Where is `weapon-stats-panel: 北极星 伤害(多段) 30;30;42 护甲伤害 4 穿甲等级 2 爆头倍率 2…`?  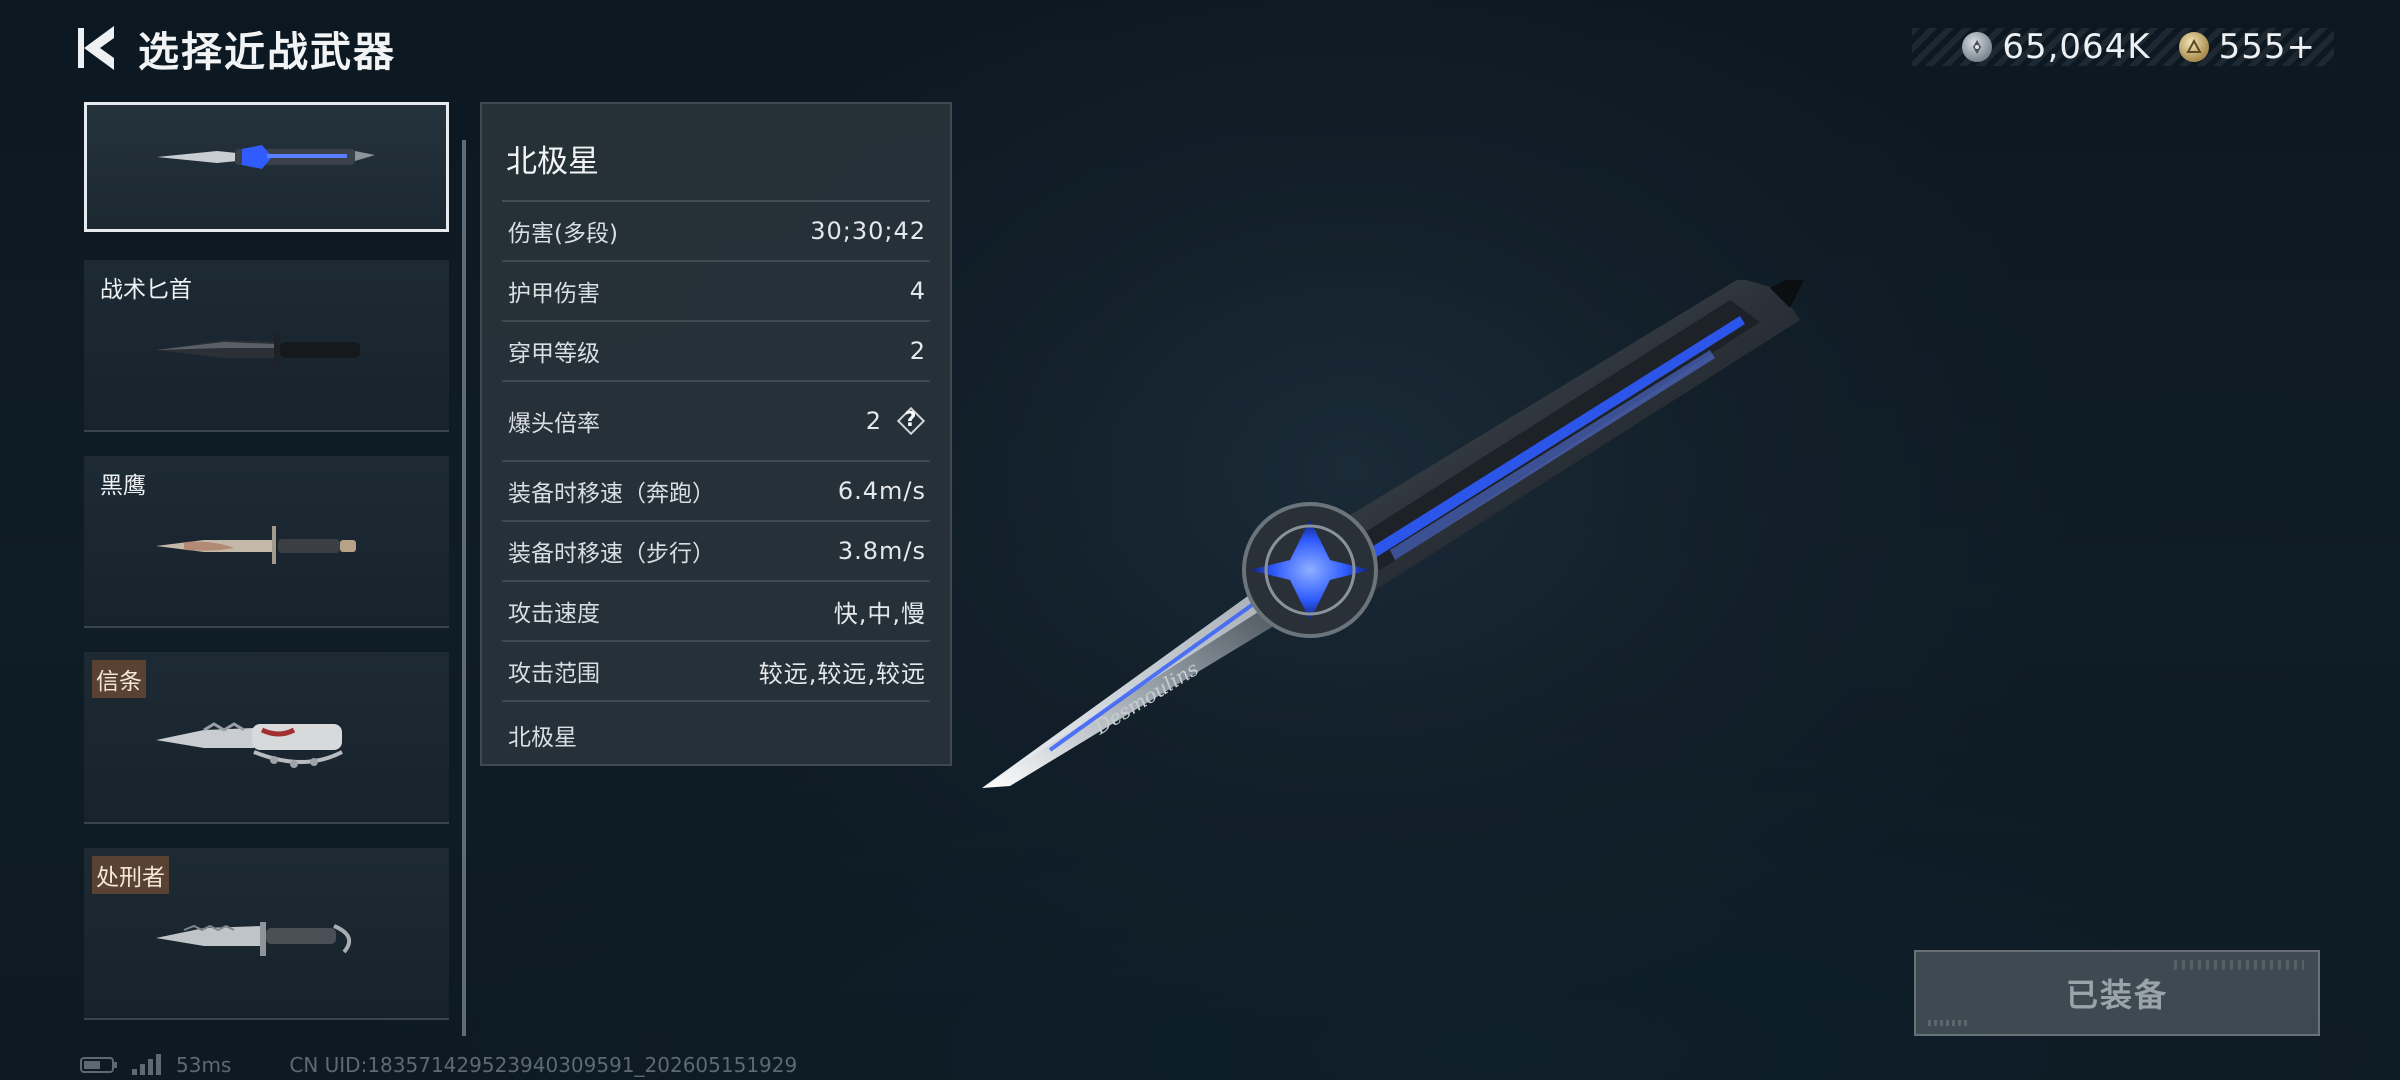 weapon-stats-panel: 北极星 伤害(多段) 30;30;42 护甲伤害 4 穿甲等级 2 爆头倍率 2… is located at coordinates (716, 434).